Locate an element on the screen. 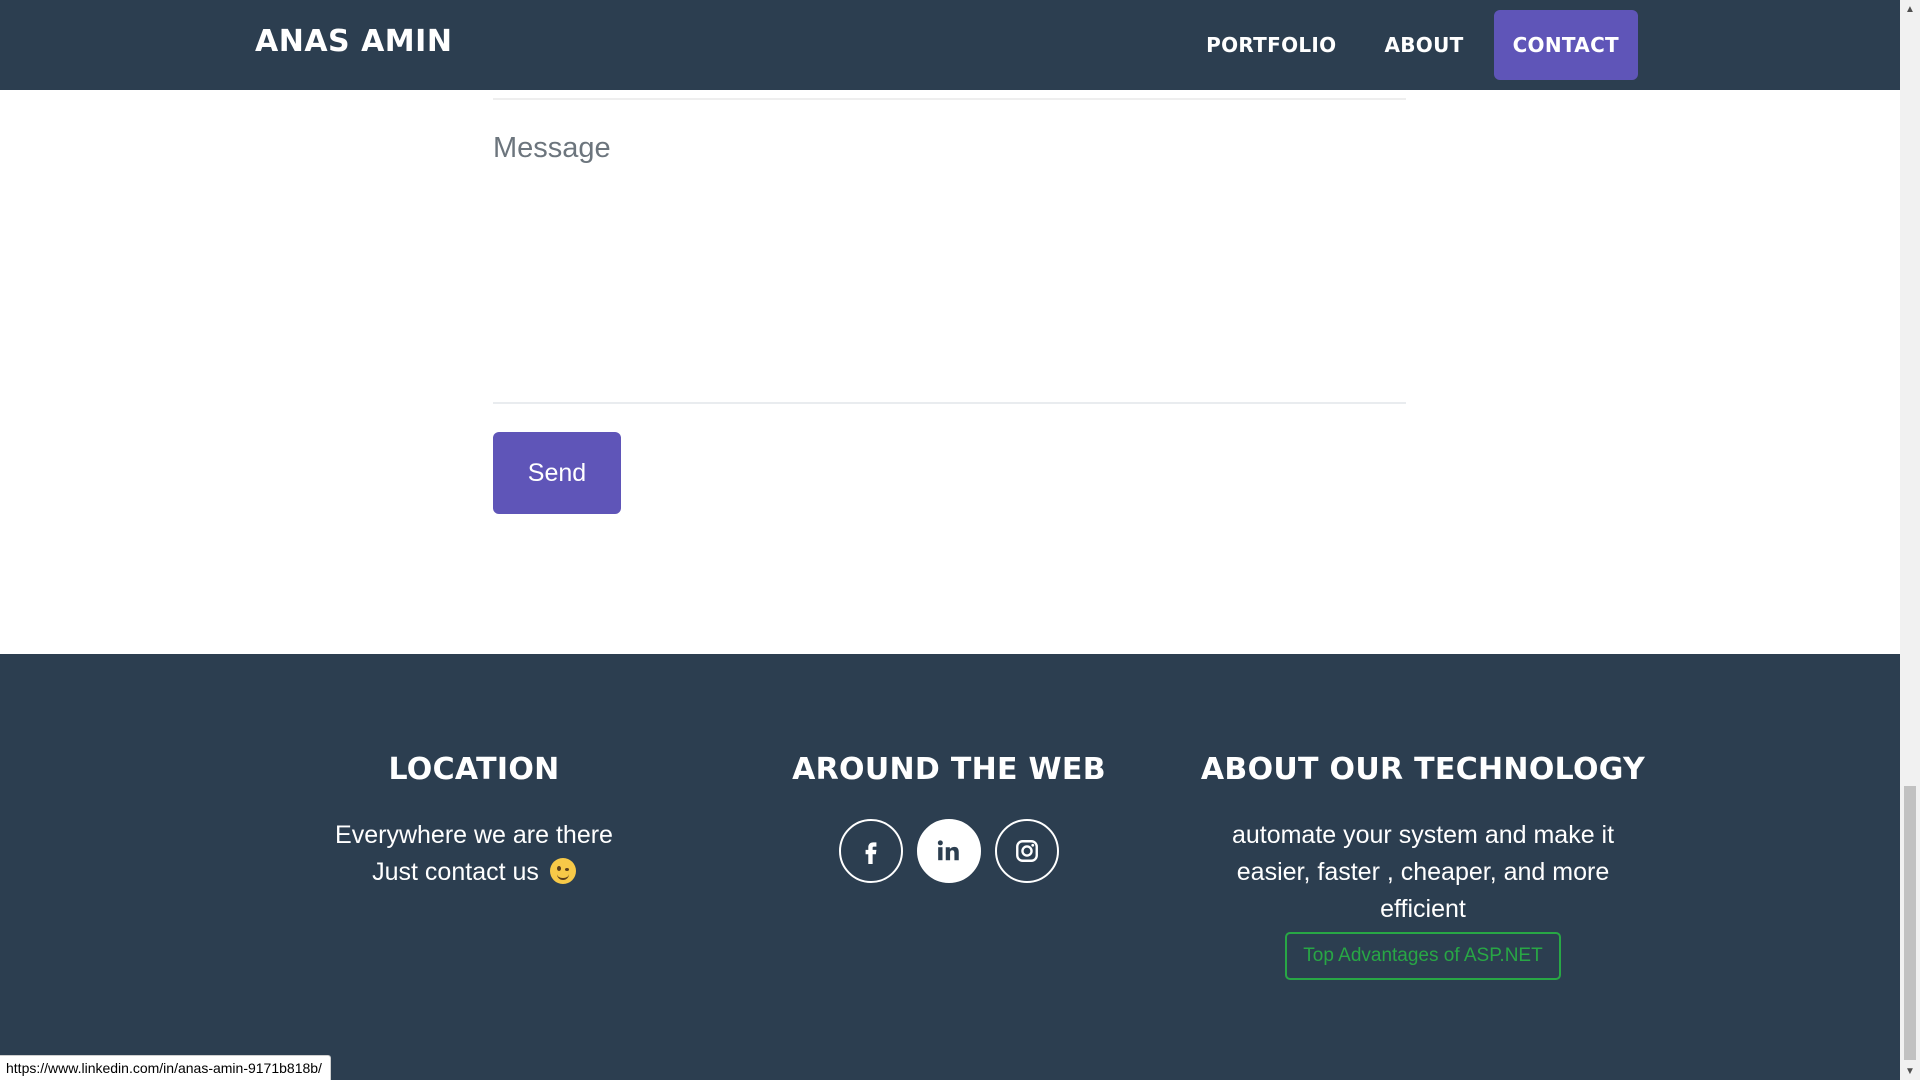 The height and width of the screenshot is (1080, 1920). brand-logo: ANAS AMIN is located at coordinates (353, 41).